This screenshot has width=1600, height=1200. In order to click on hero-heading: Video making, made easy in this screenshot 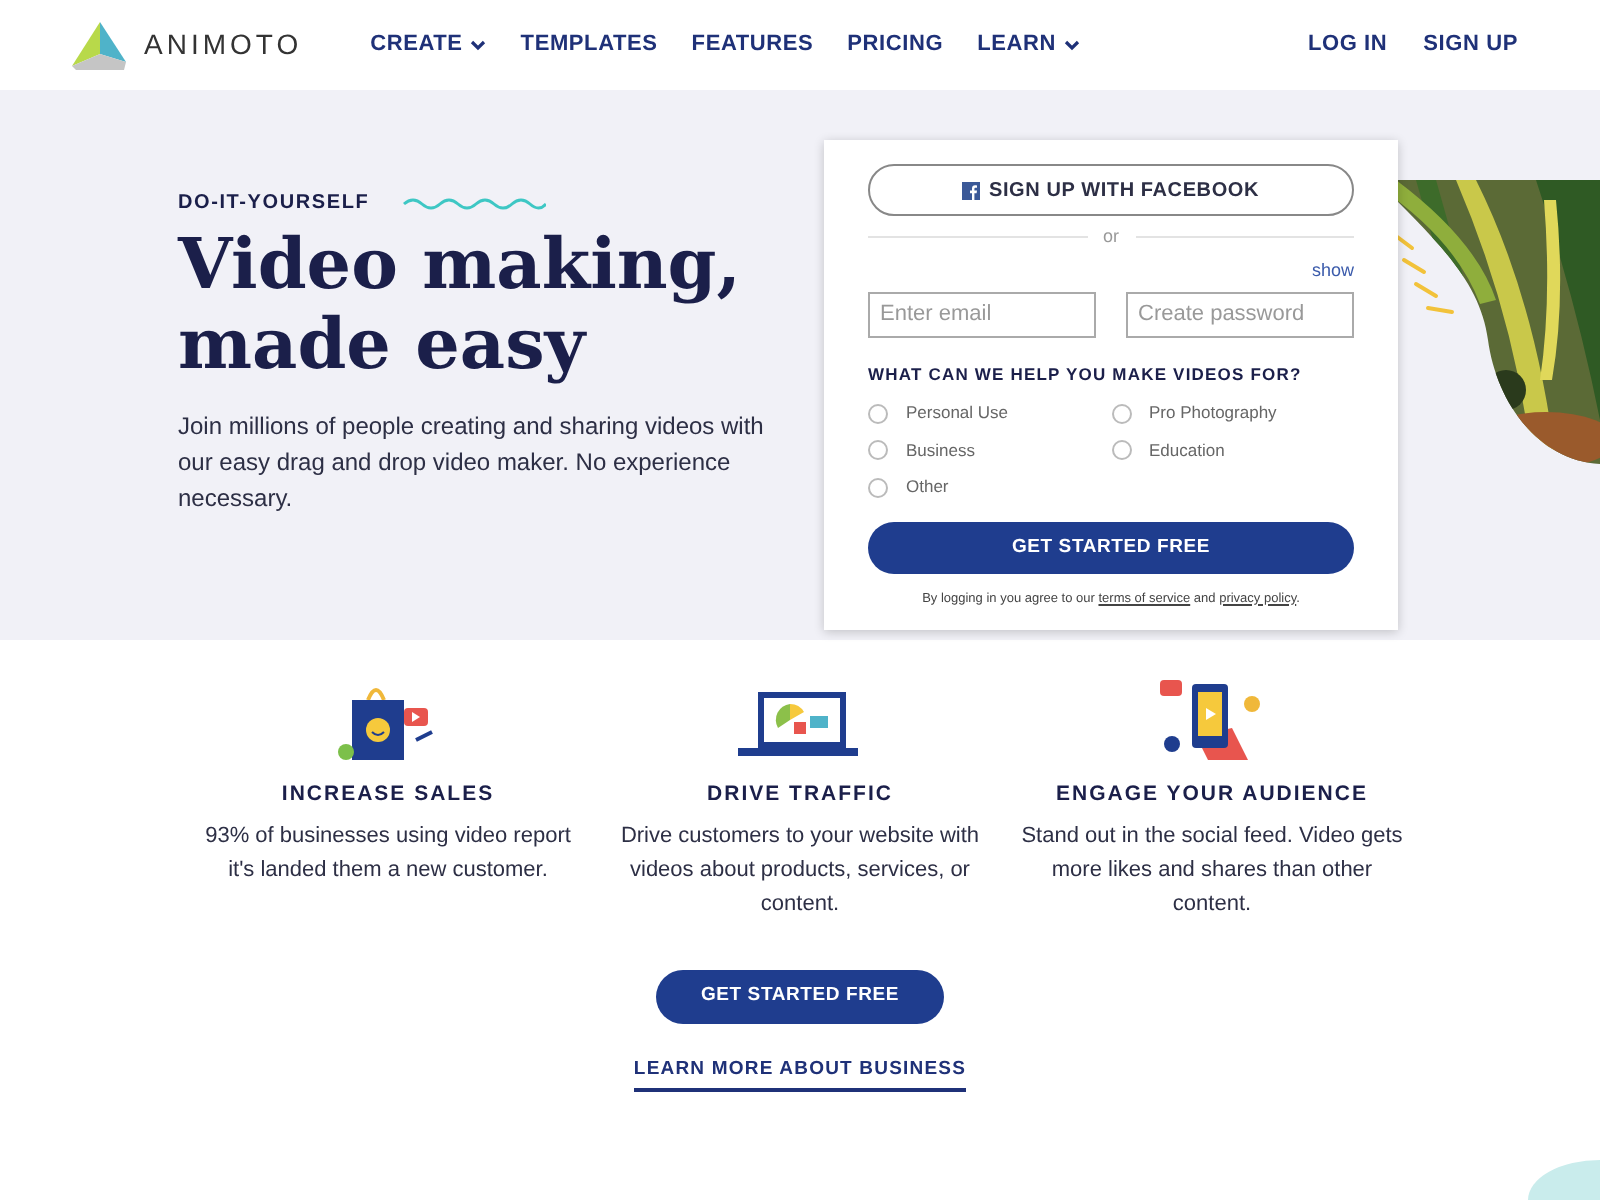, I will do `click(460, 306)`.